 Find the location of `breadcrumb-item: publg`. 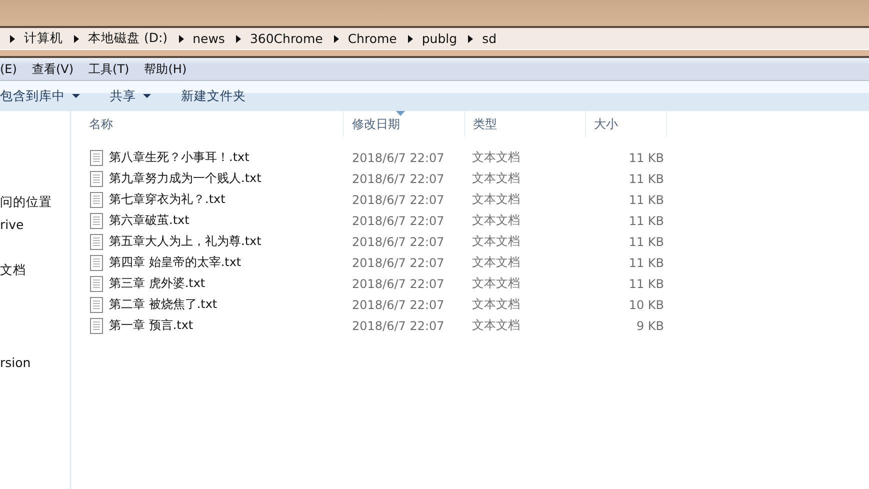

breadcrumb-item: publg is located at coordinates (440, 38).